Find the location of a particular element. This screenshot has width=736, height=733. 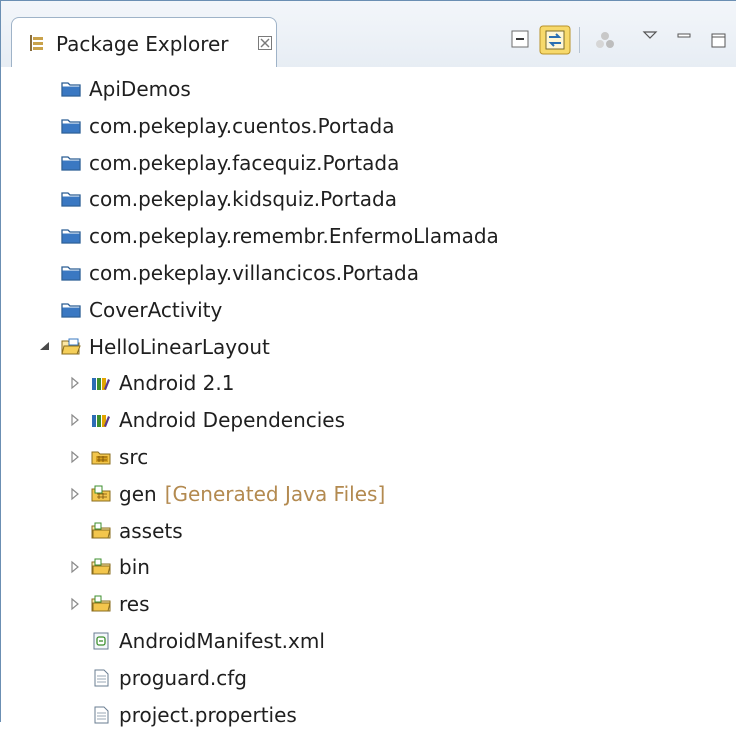

tree-item-label: HelloLinearLayout is located at coordinates (179, 346).